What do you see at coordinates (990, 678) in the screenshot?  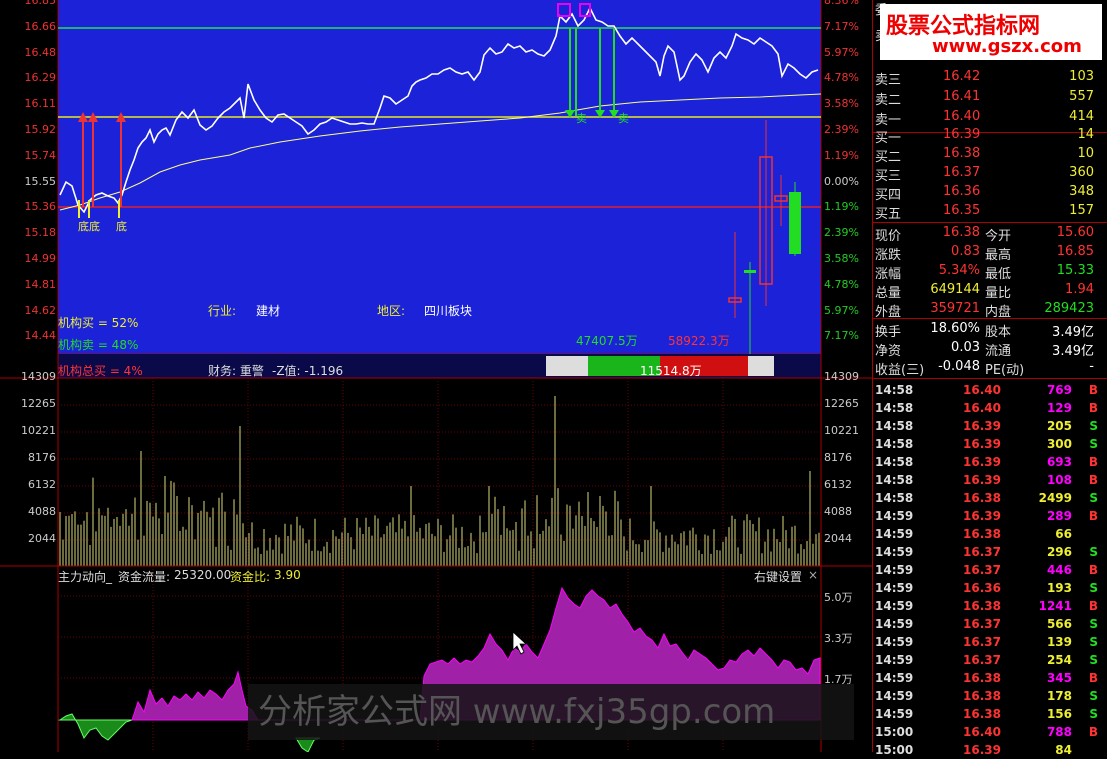 I see `tick-row: 14:59 16.38 345 B` at bounding box center [990, 678].